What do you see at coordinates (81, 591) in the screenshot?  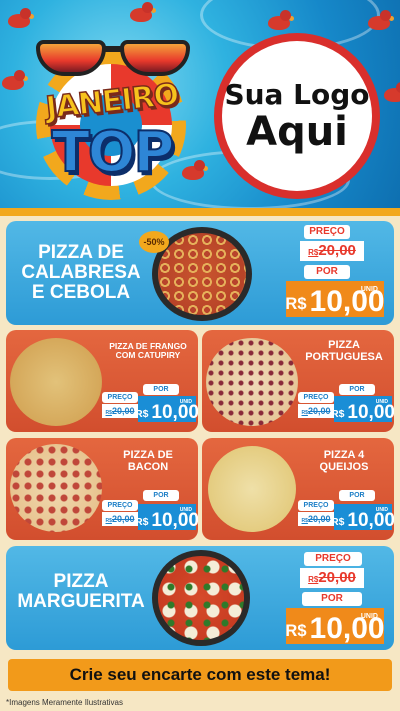 I see `product-name: PIZZA MARGUERITA` at bounding box center [81, 591].